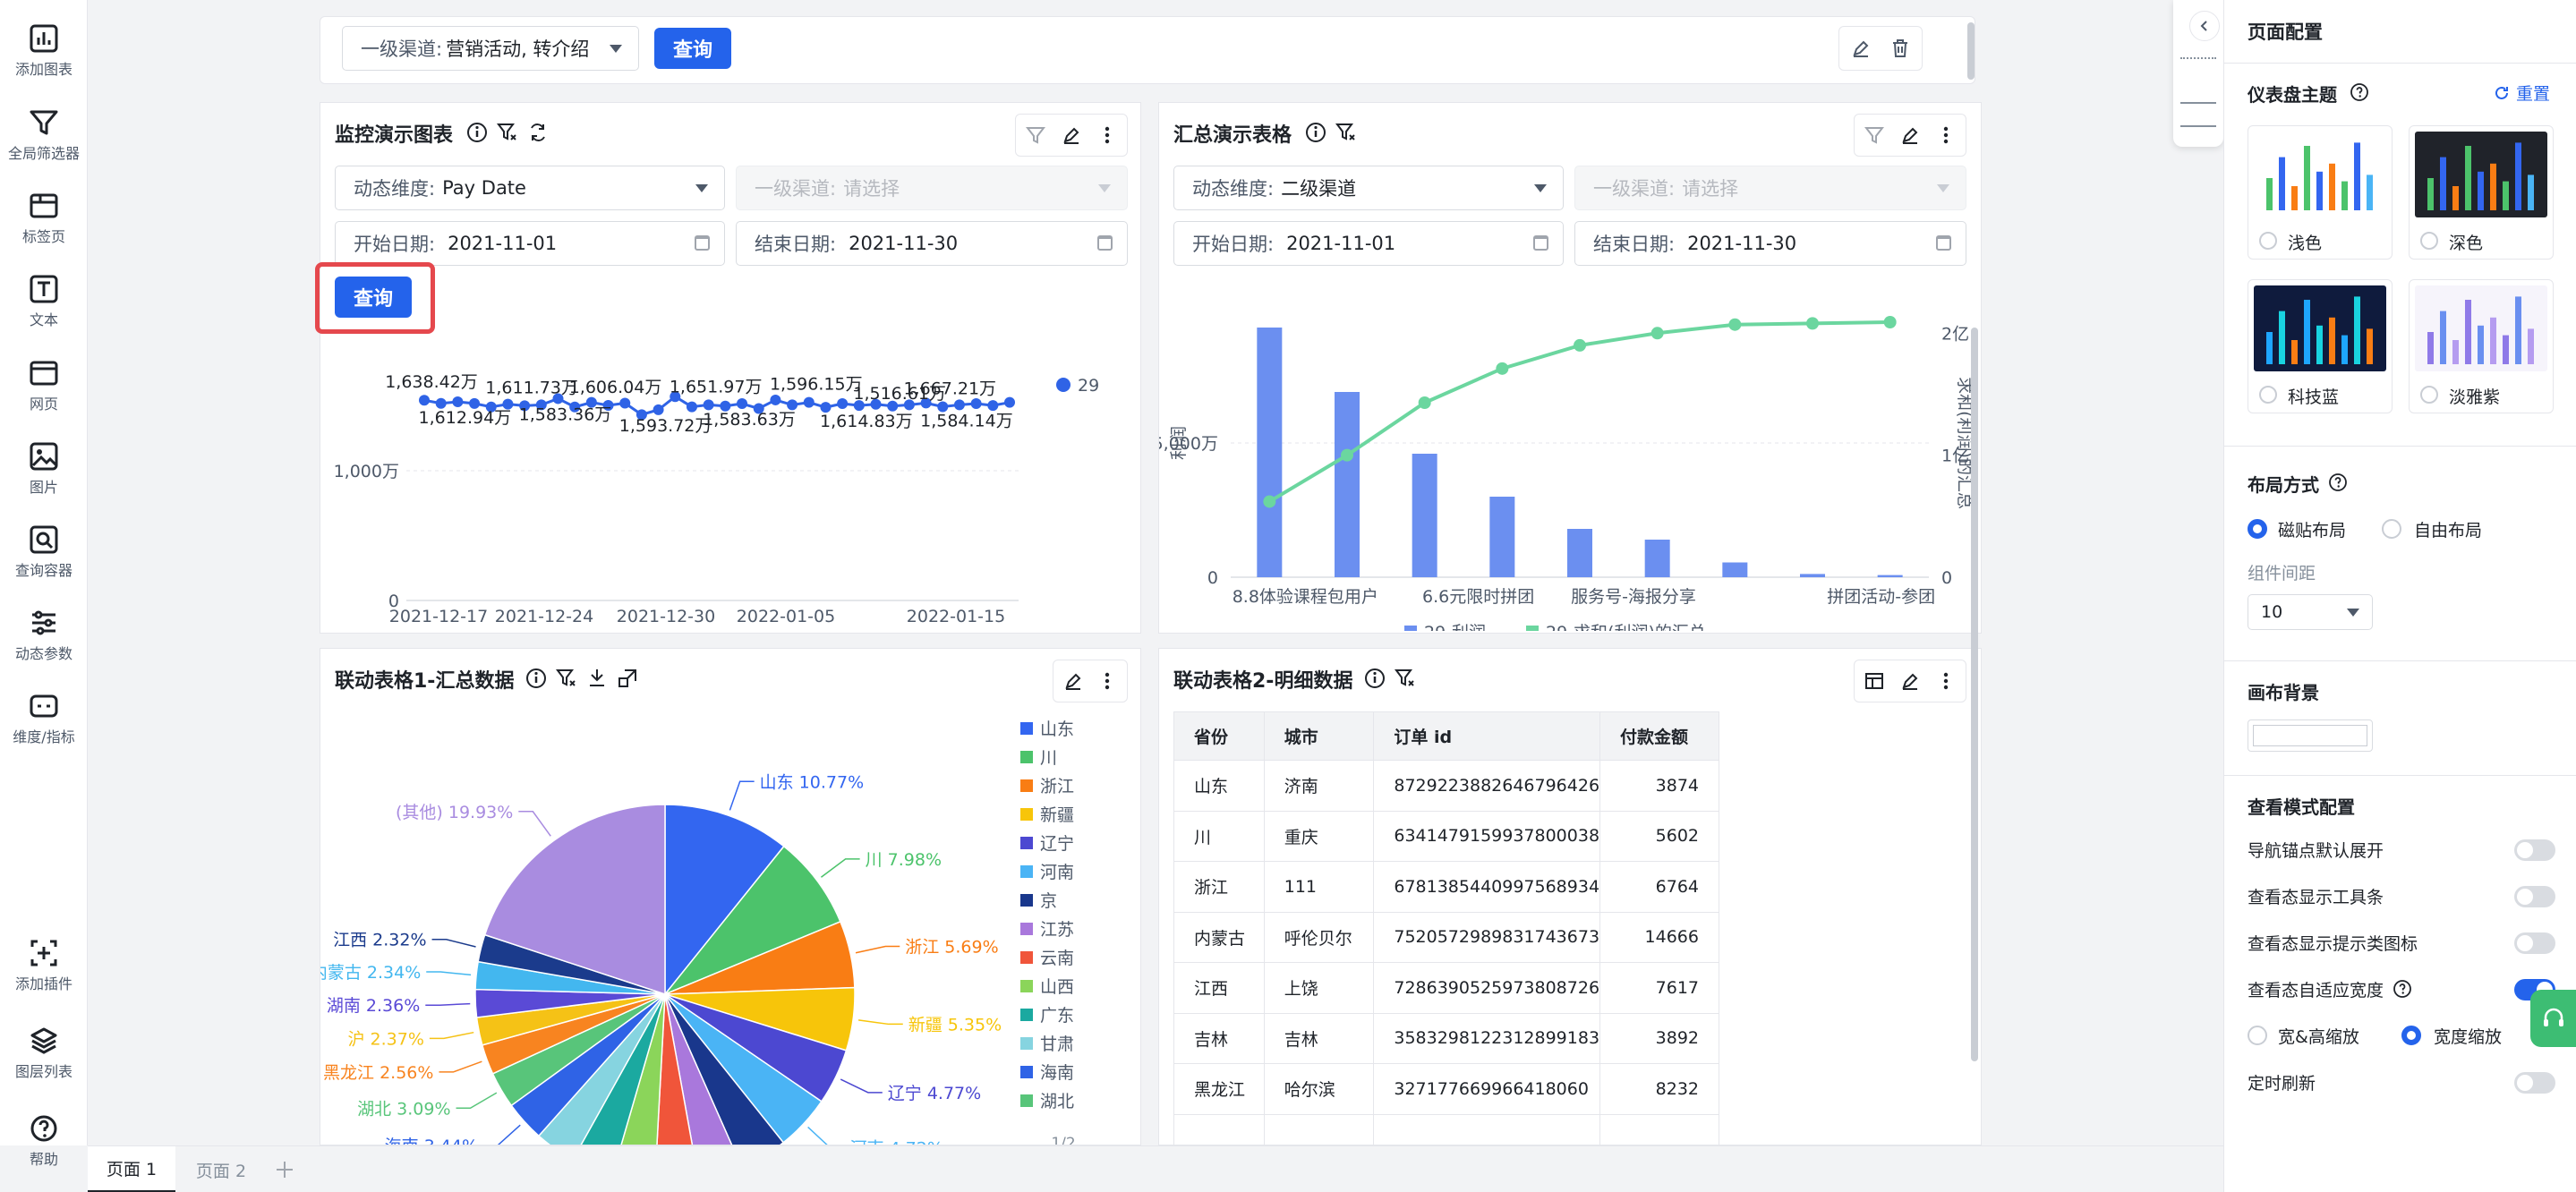  What do you see at coordinates (1219, 736) in the screenshot?
I see `column-header: 省份` at bounding box center [1219, 736].